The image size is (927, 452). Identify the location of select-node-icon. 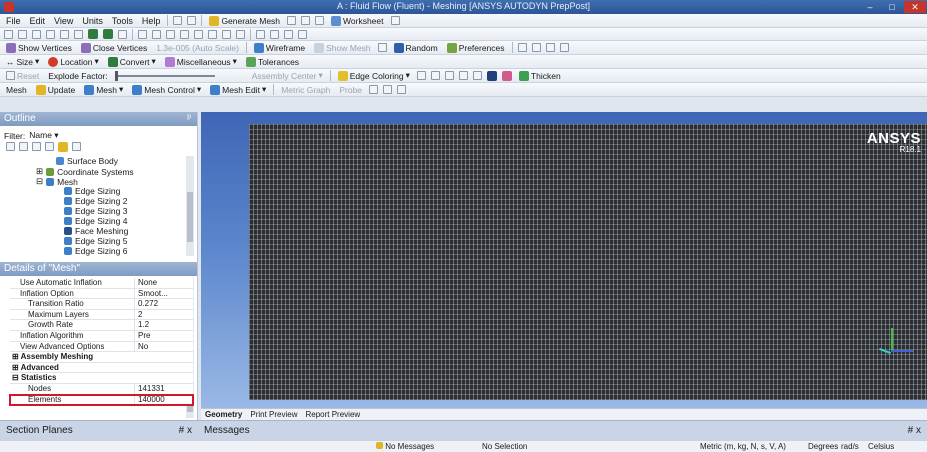
(78, 34).